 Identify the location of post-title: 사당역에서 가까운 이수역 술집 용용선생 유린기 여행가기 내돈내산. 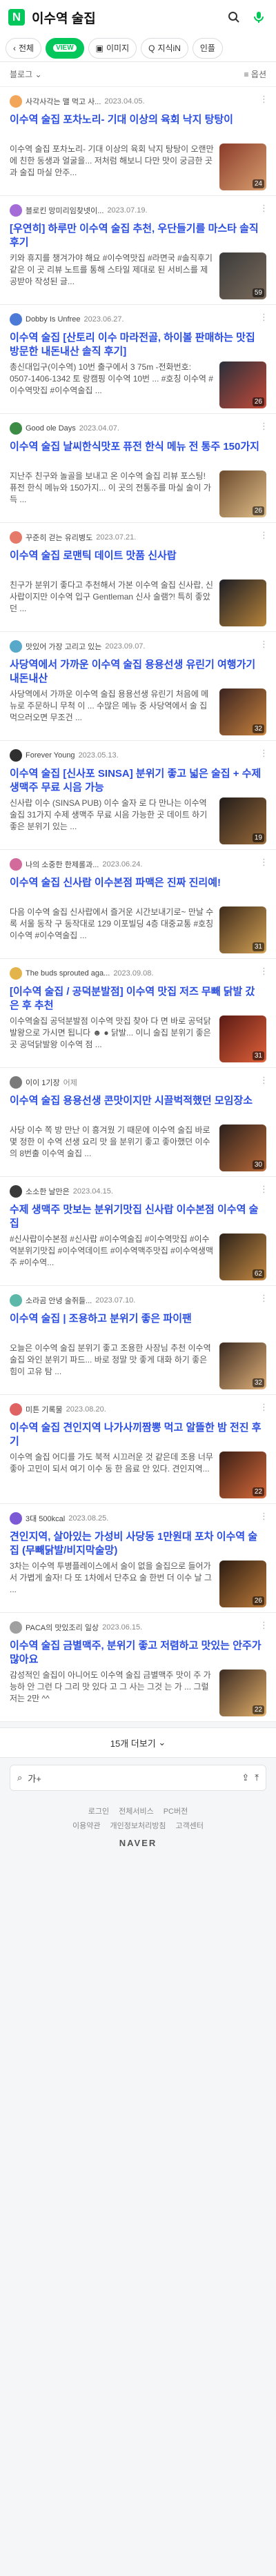
(138, 672).